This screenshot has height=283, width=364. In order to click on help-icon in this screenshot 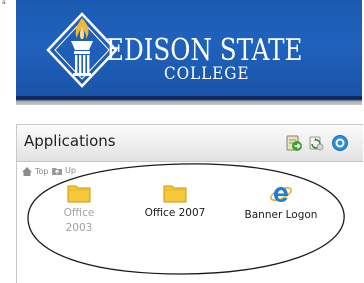, I will do `click(340, 143)`.